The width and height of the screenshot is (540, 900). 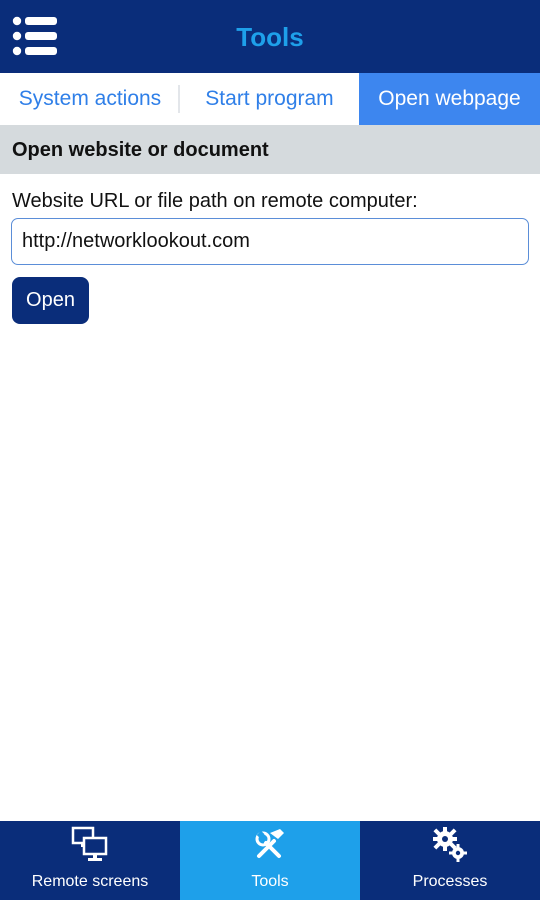 I want to click on section-title: Open website or document, so click(x=270, y=149).